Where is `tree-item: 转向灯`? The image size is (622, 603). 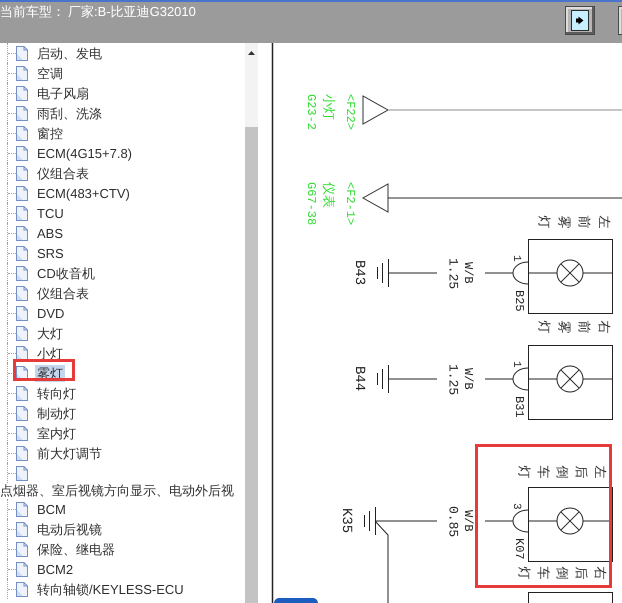 tree-item: 转向灯 is located at coordinates (56, 393).